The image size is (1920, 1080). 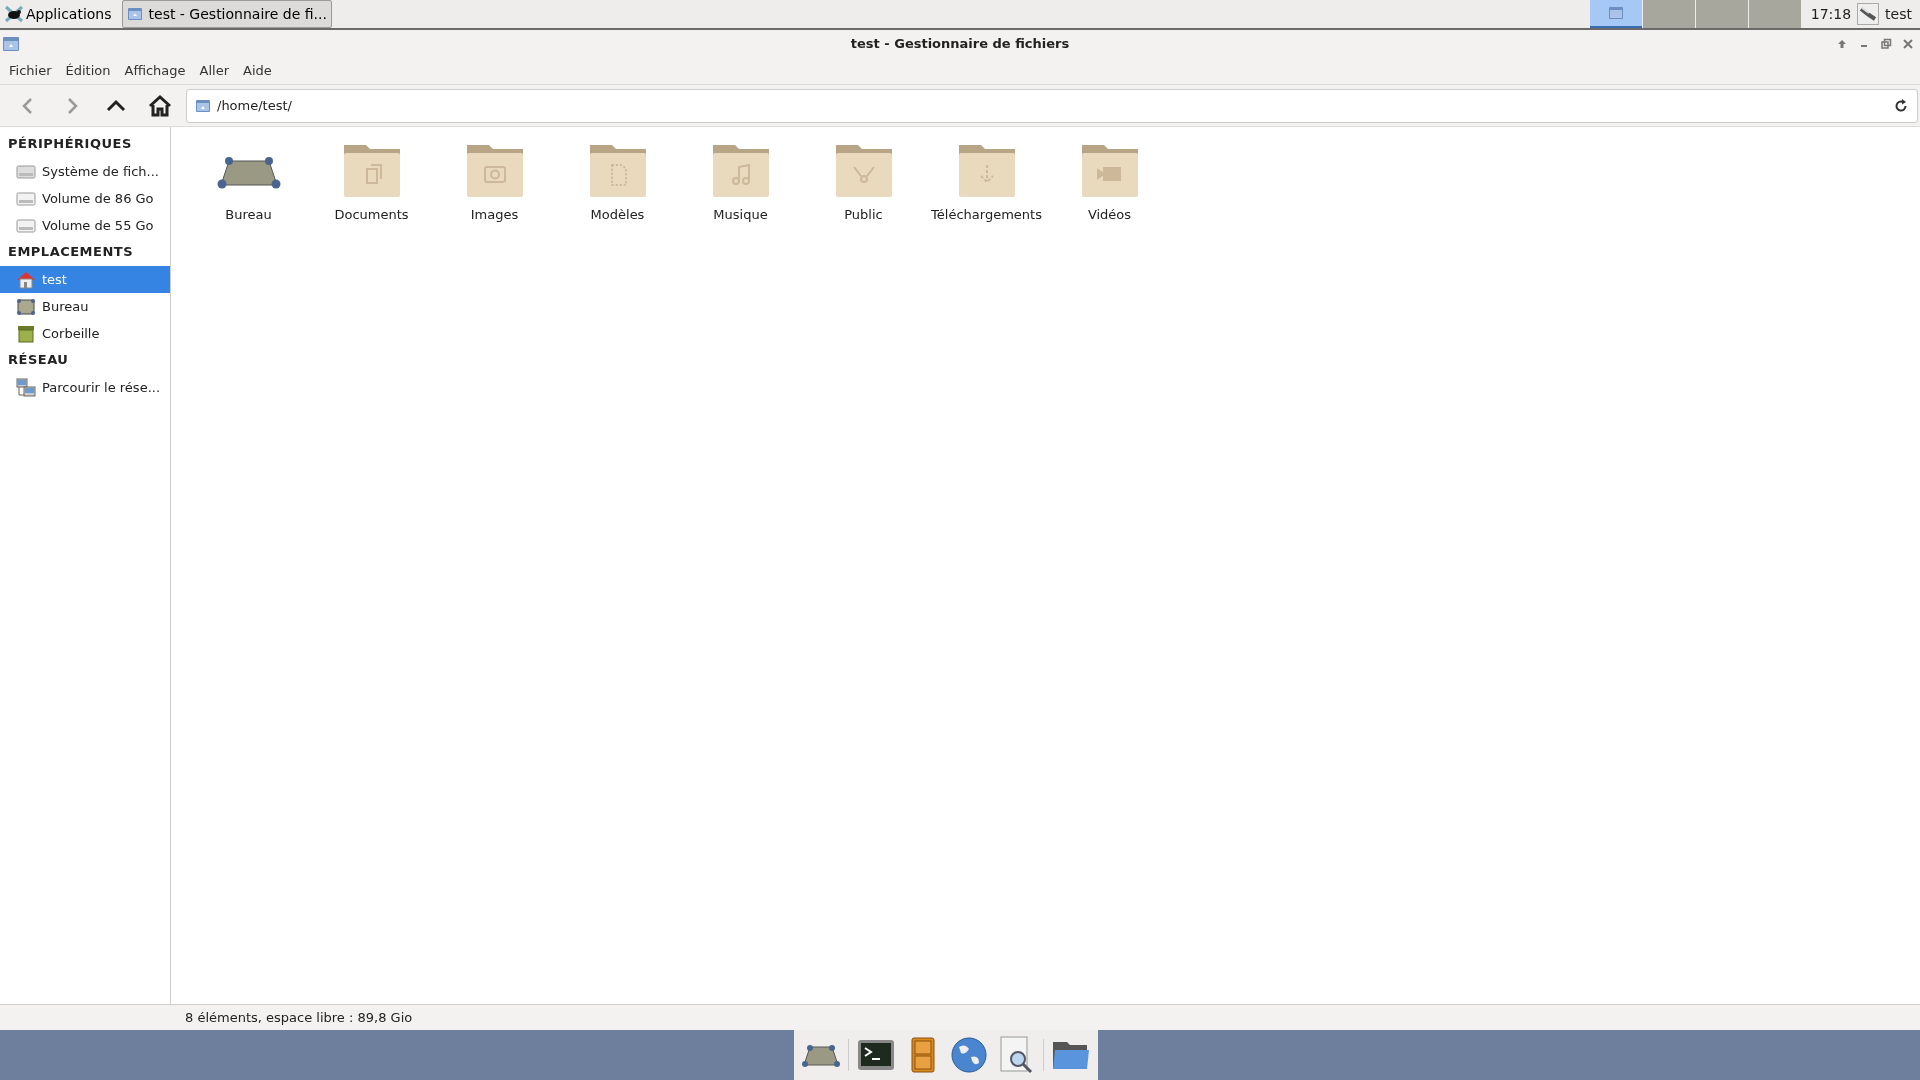 What do you see at coordinates (26, 387) in the screenshot?
I see `network-computers-icon` at bounding box center [26, 387].